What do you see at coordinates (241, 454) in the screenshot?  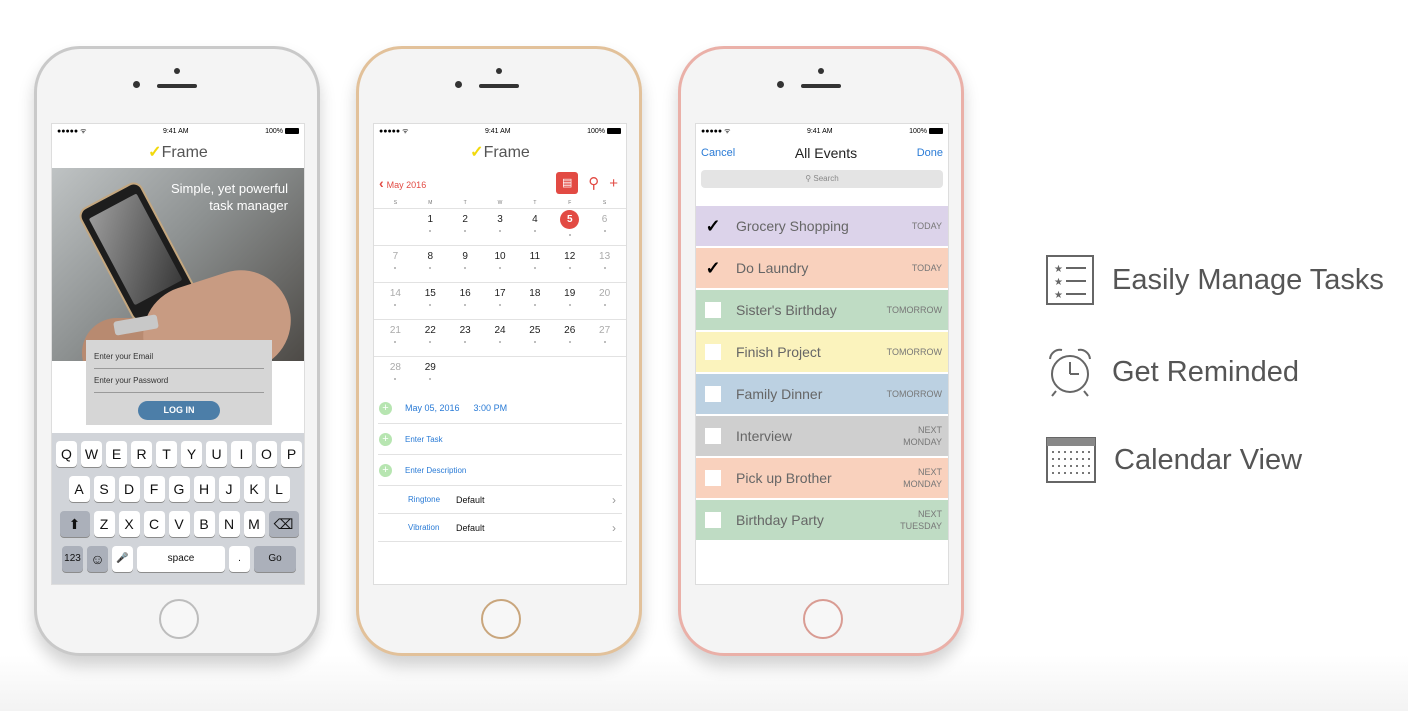 I see `key-i: I` at bounding box center [241, 454].